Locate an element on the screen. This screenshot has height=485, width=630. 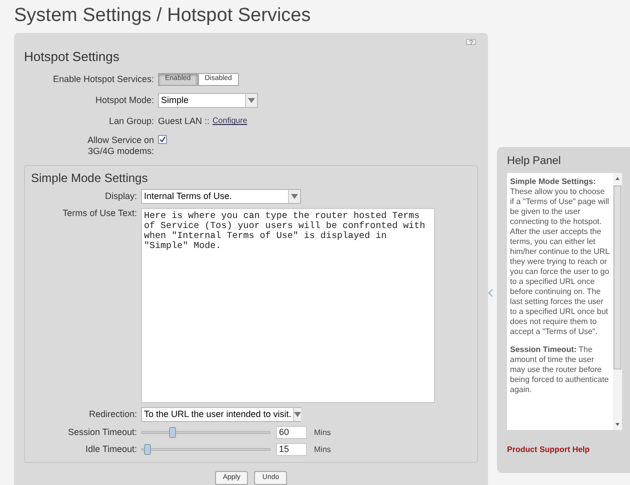
support-link: Product Support Help is located at coordinates (566, 450).